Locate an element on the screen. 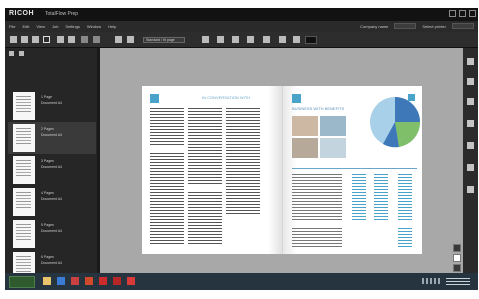  close-button is located at coordinates (472, 13).